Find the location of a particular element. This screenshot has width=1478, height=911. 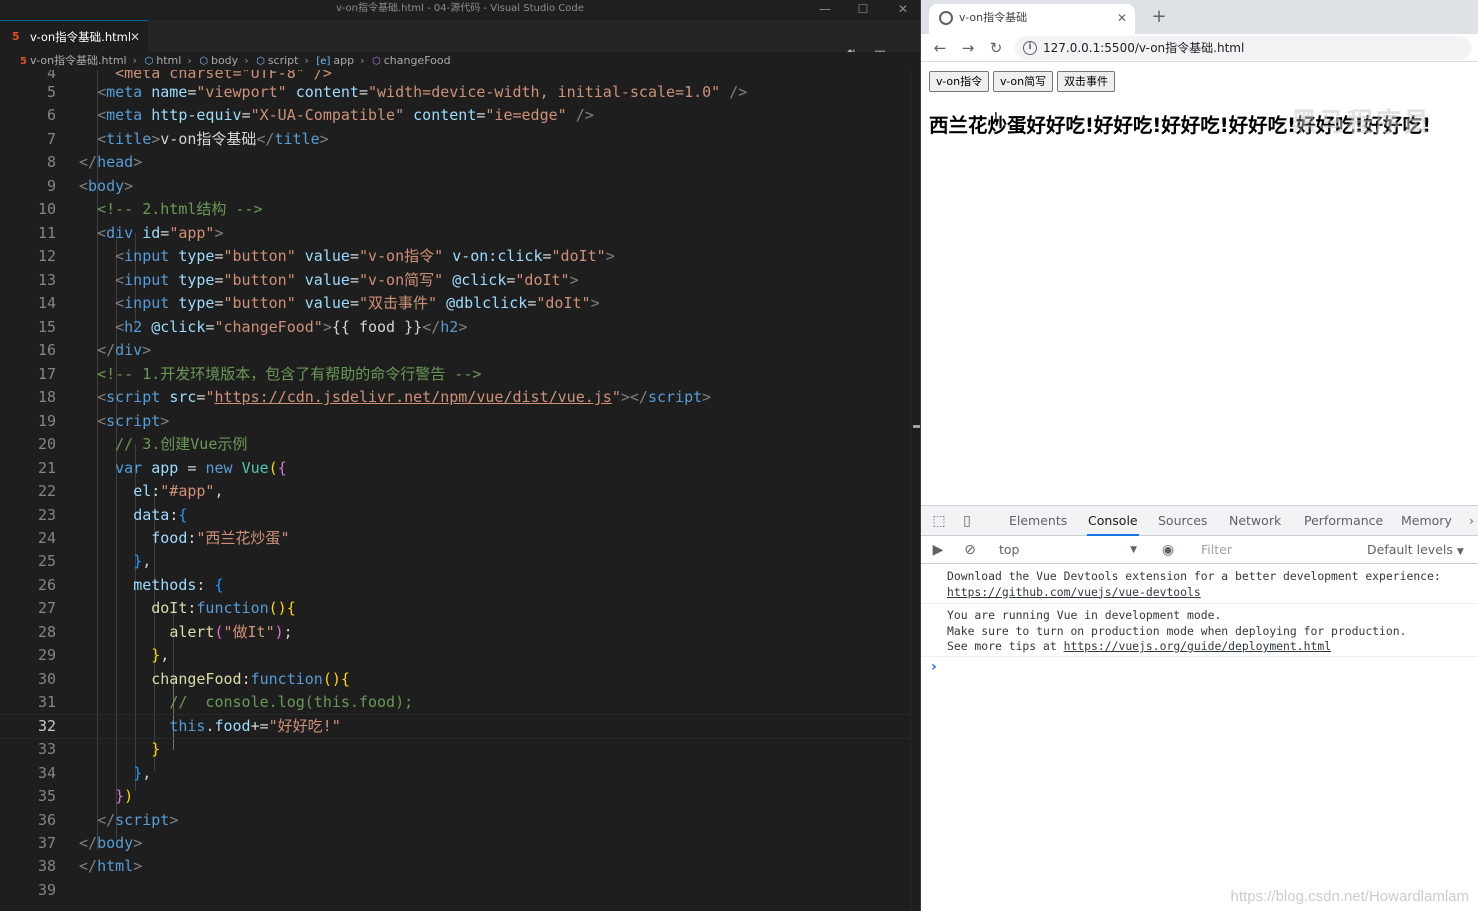

console-link: https://vuejs.org/guide/deployment.html is located at coordinates (1197, 646).